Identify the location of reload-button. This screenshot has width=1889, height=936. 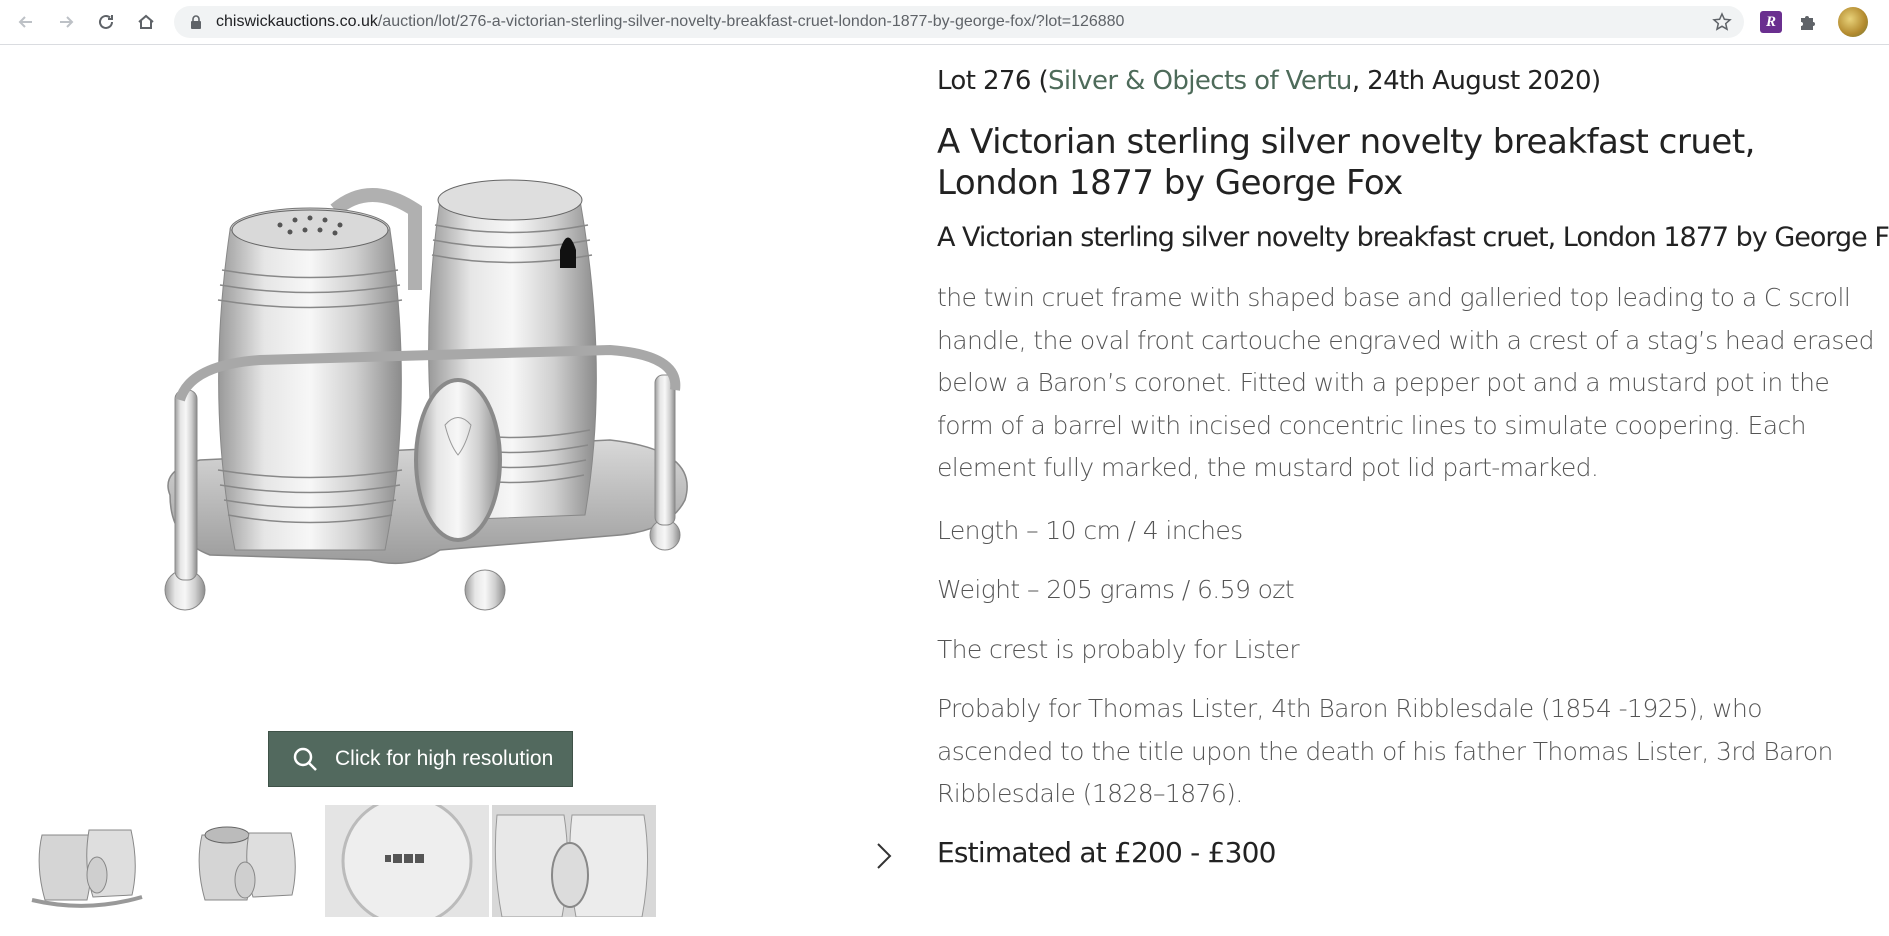
(106, 22).